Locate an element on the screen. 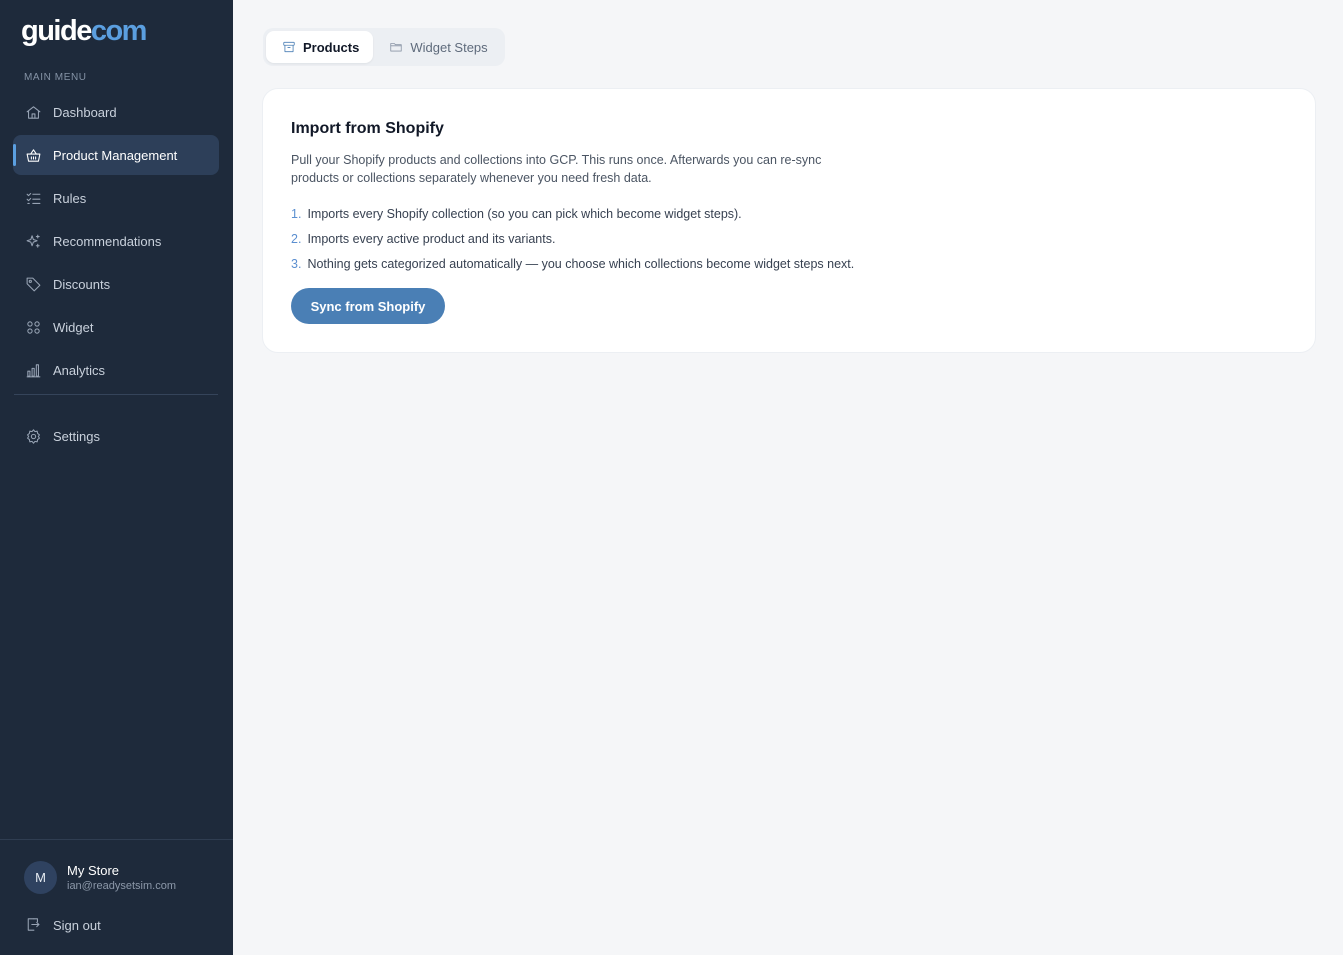 This screenshot has height=955, width=1343. profile-divider is located at coordinates (116, 839).